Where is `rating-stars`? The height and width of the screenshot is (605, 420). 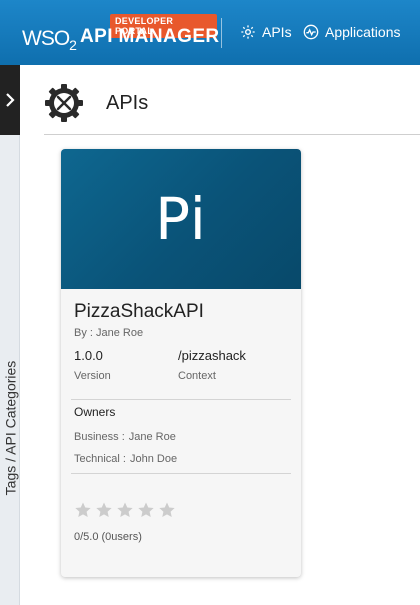
rating-stars is located at coordinates (125, 510).